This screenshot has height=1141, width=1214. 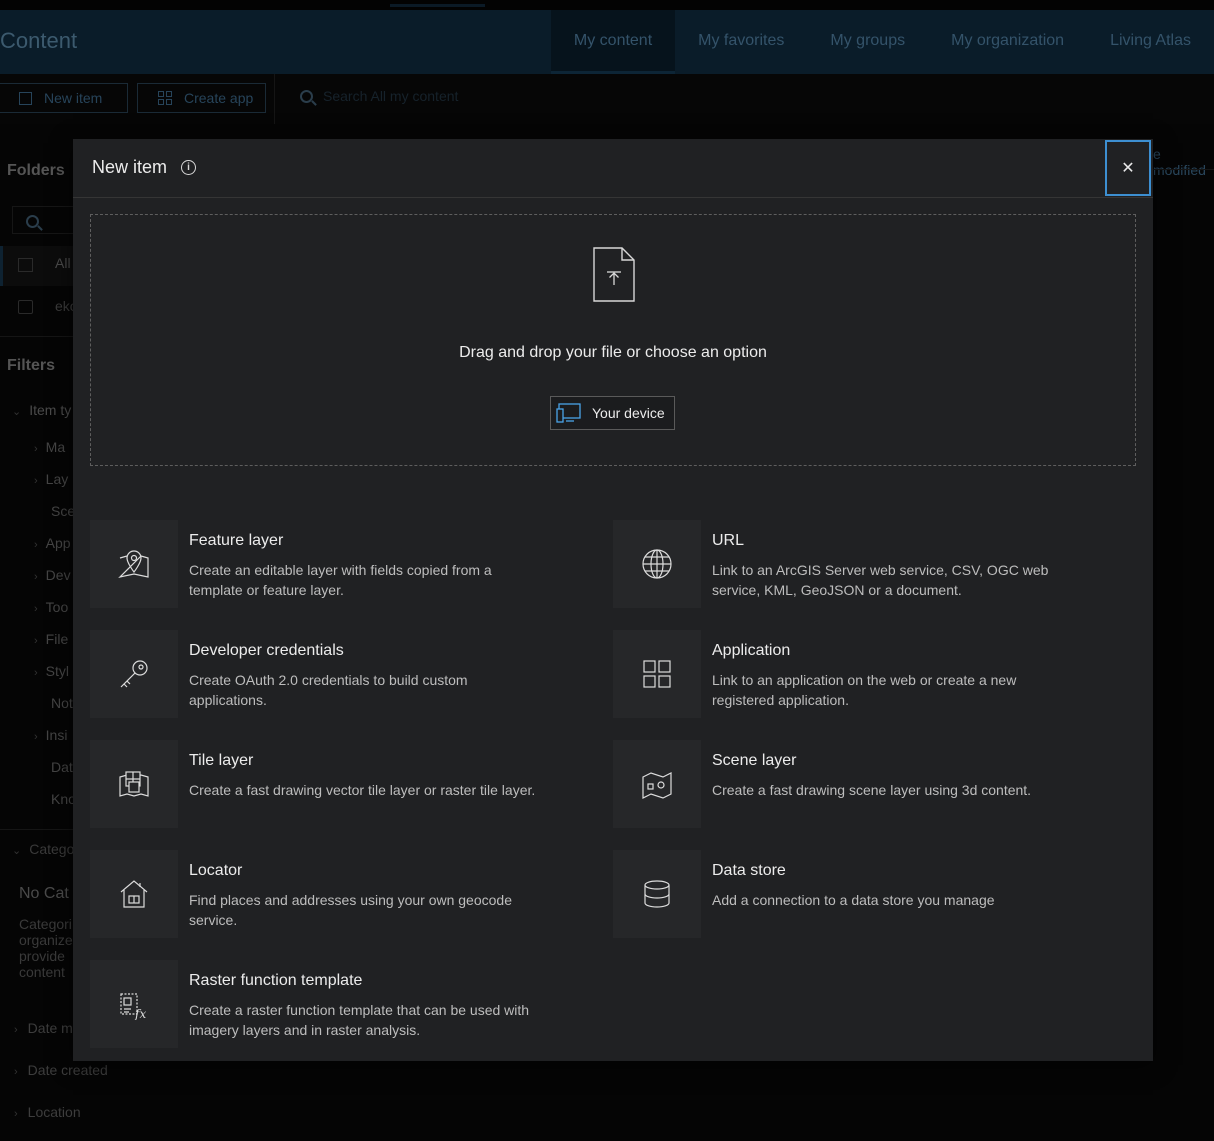 What do you see at coordinates (657, 785) in the screenshot?
I see `scene-layer-icon` at bounding box center [657, 785].